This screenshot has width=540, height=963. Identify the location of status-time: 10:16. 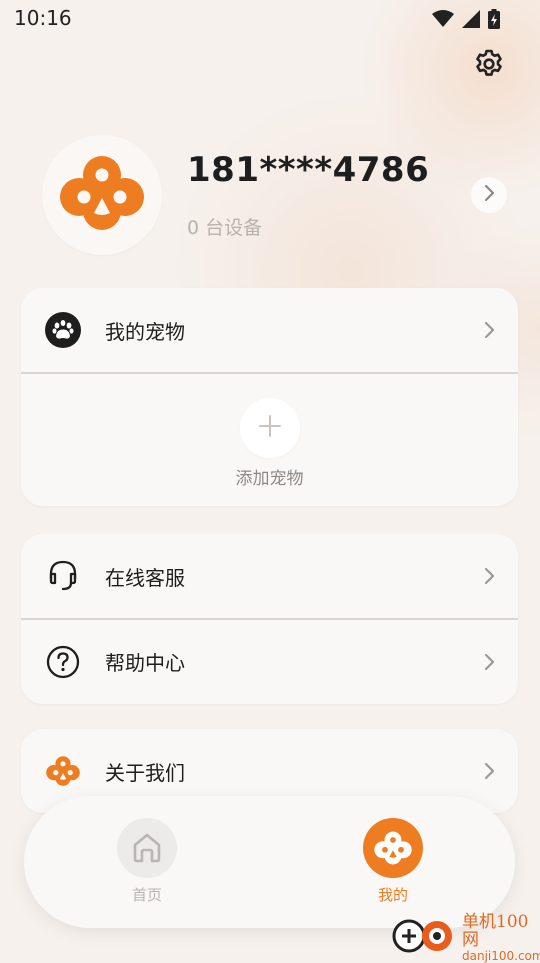
(43, 18).